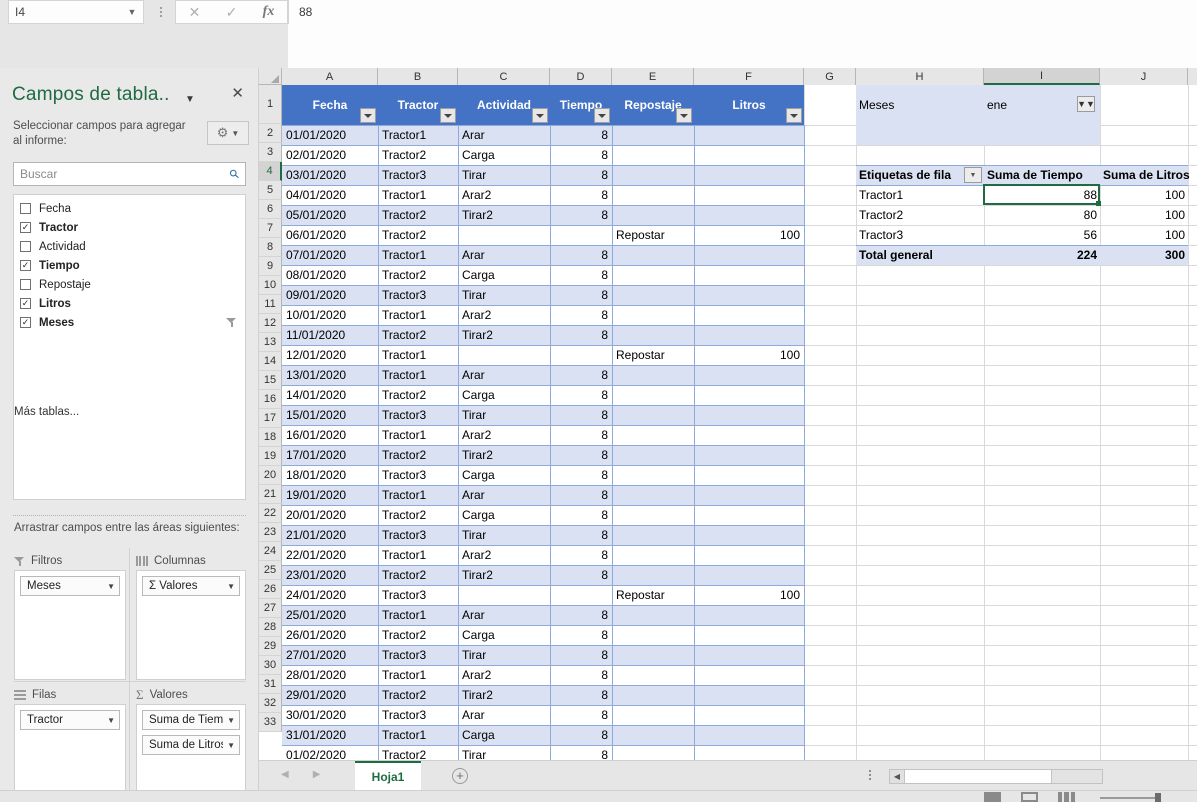 The height and width of the screenshot is (802, 1197). What do you see at coordinates (270, 304) in the screenshot?
I see `row-header-11: 11` at bounding box center [270, 304].